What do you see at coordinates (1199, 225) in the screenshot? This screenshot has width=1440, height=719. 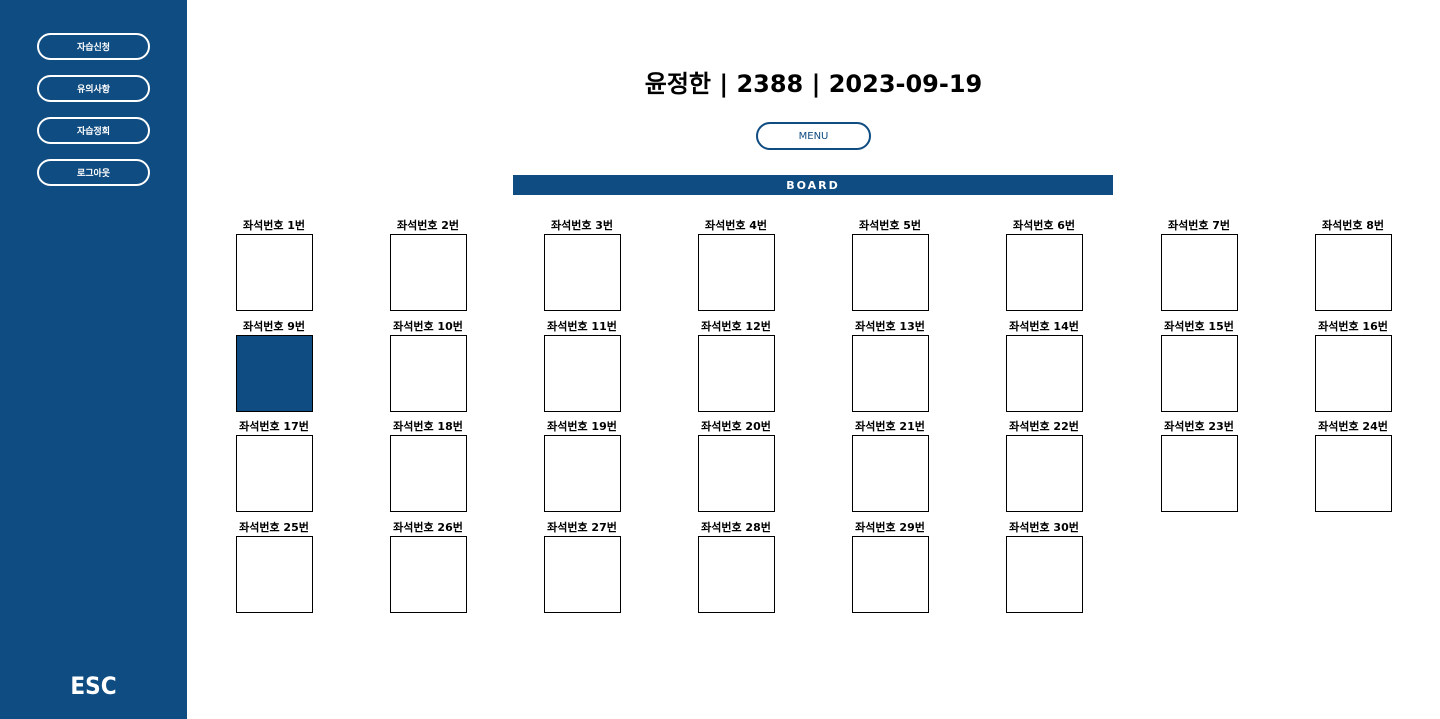 I see `seat-label: 좌석번호 7번` at bounding box center [1199, 225].